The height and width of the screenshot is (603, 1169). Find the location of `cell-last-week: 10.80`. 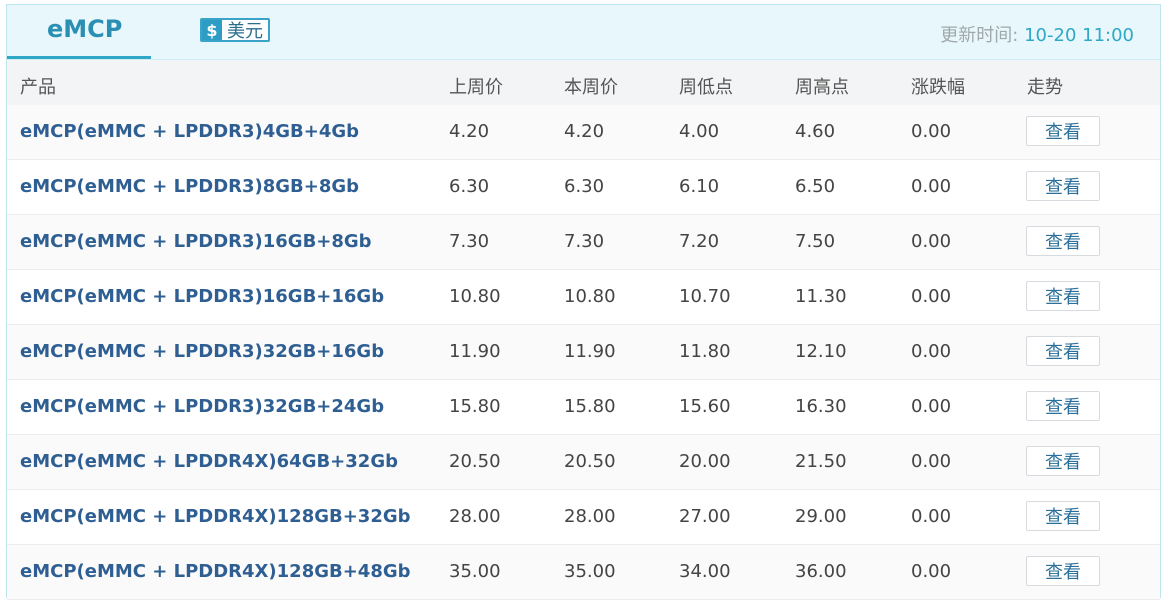

cell-last-week: 10.80 is located at coordinates (475, 296).